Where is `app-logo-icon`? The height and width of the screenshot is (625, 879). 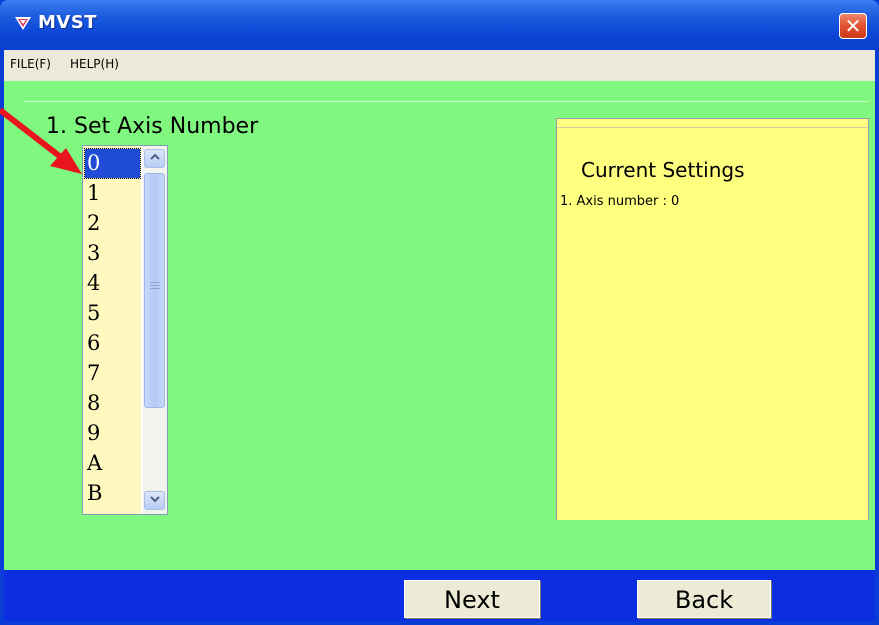 app-logo-icon is located at coordinates (23, 23).